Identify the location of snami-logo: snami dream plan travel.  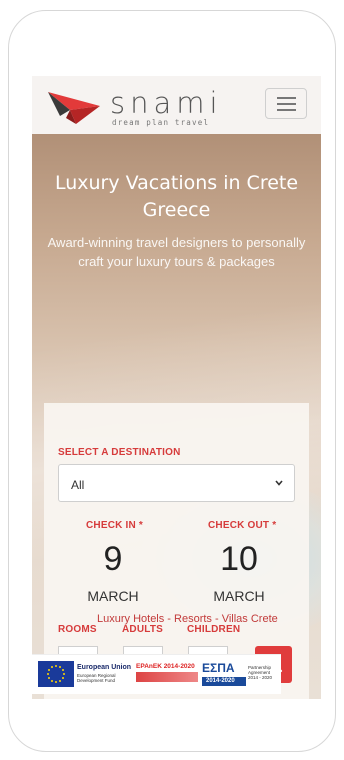
(136, 106).